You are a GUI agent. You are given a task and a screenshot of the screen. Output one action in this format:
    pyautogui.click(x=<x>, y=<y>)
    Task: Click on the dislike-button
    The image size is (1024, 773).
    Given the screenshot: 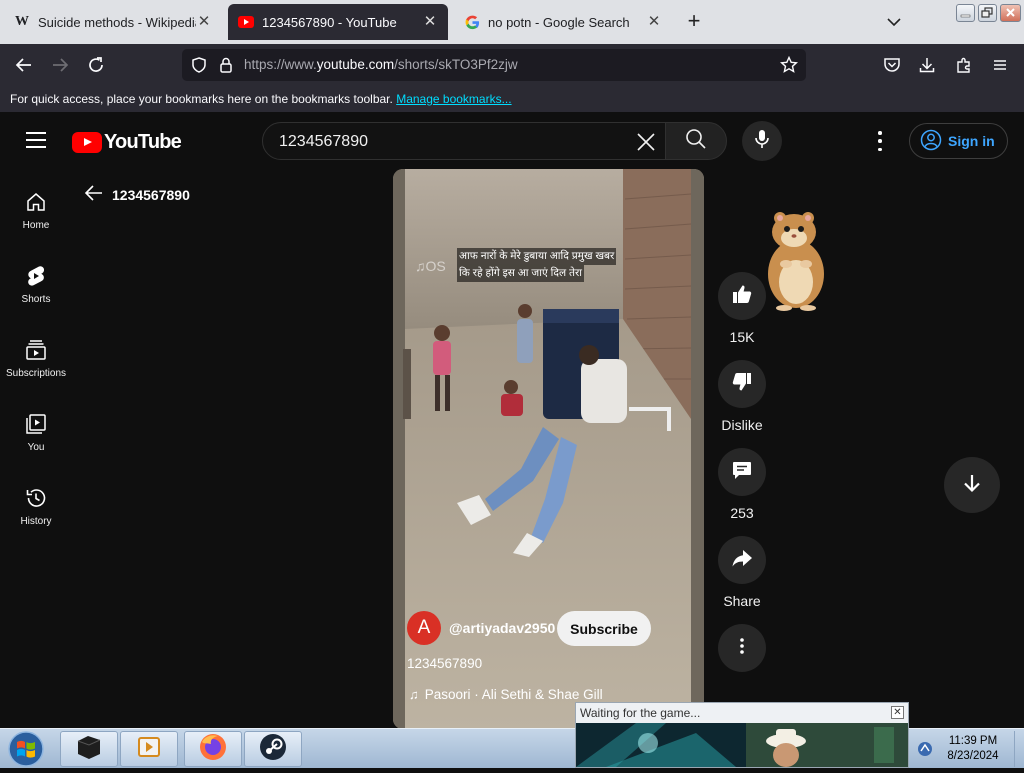 What is the action you would take?
    pyautogui.click(x=742, y=384)
    